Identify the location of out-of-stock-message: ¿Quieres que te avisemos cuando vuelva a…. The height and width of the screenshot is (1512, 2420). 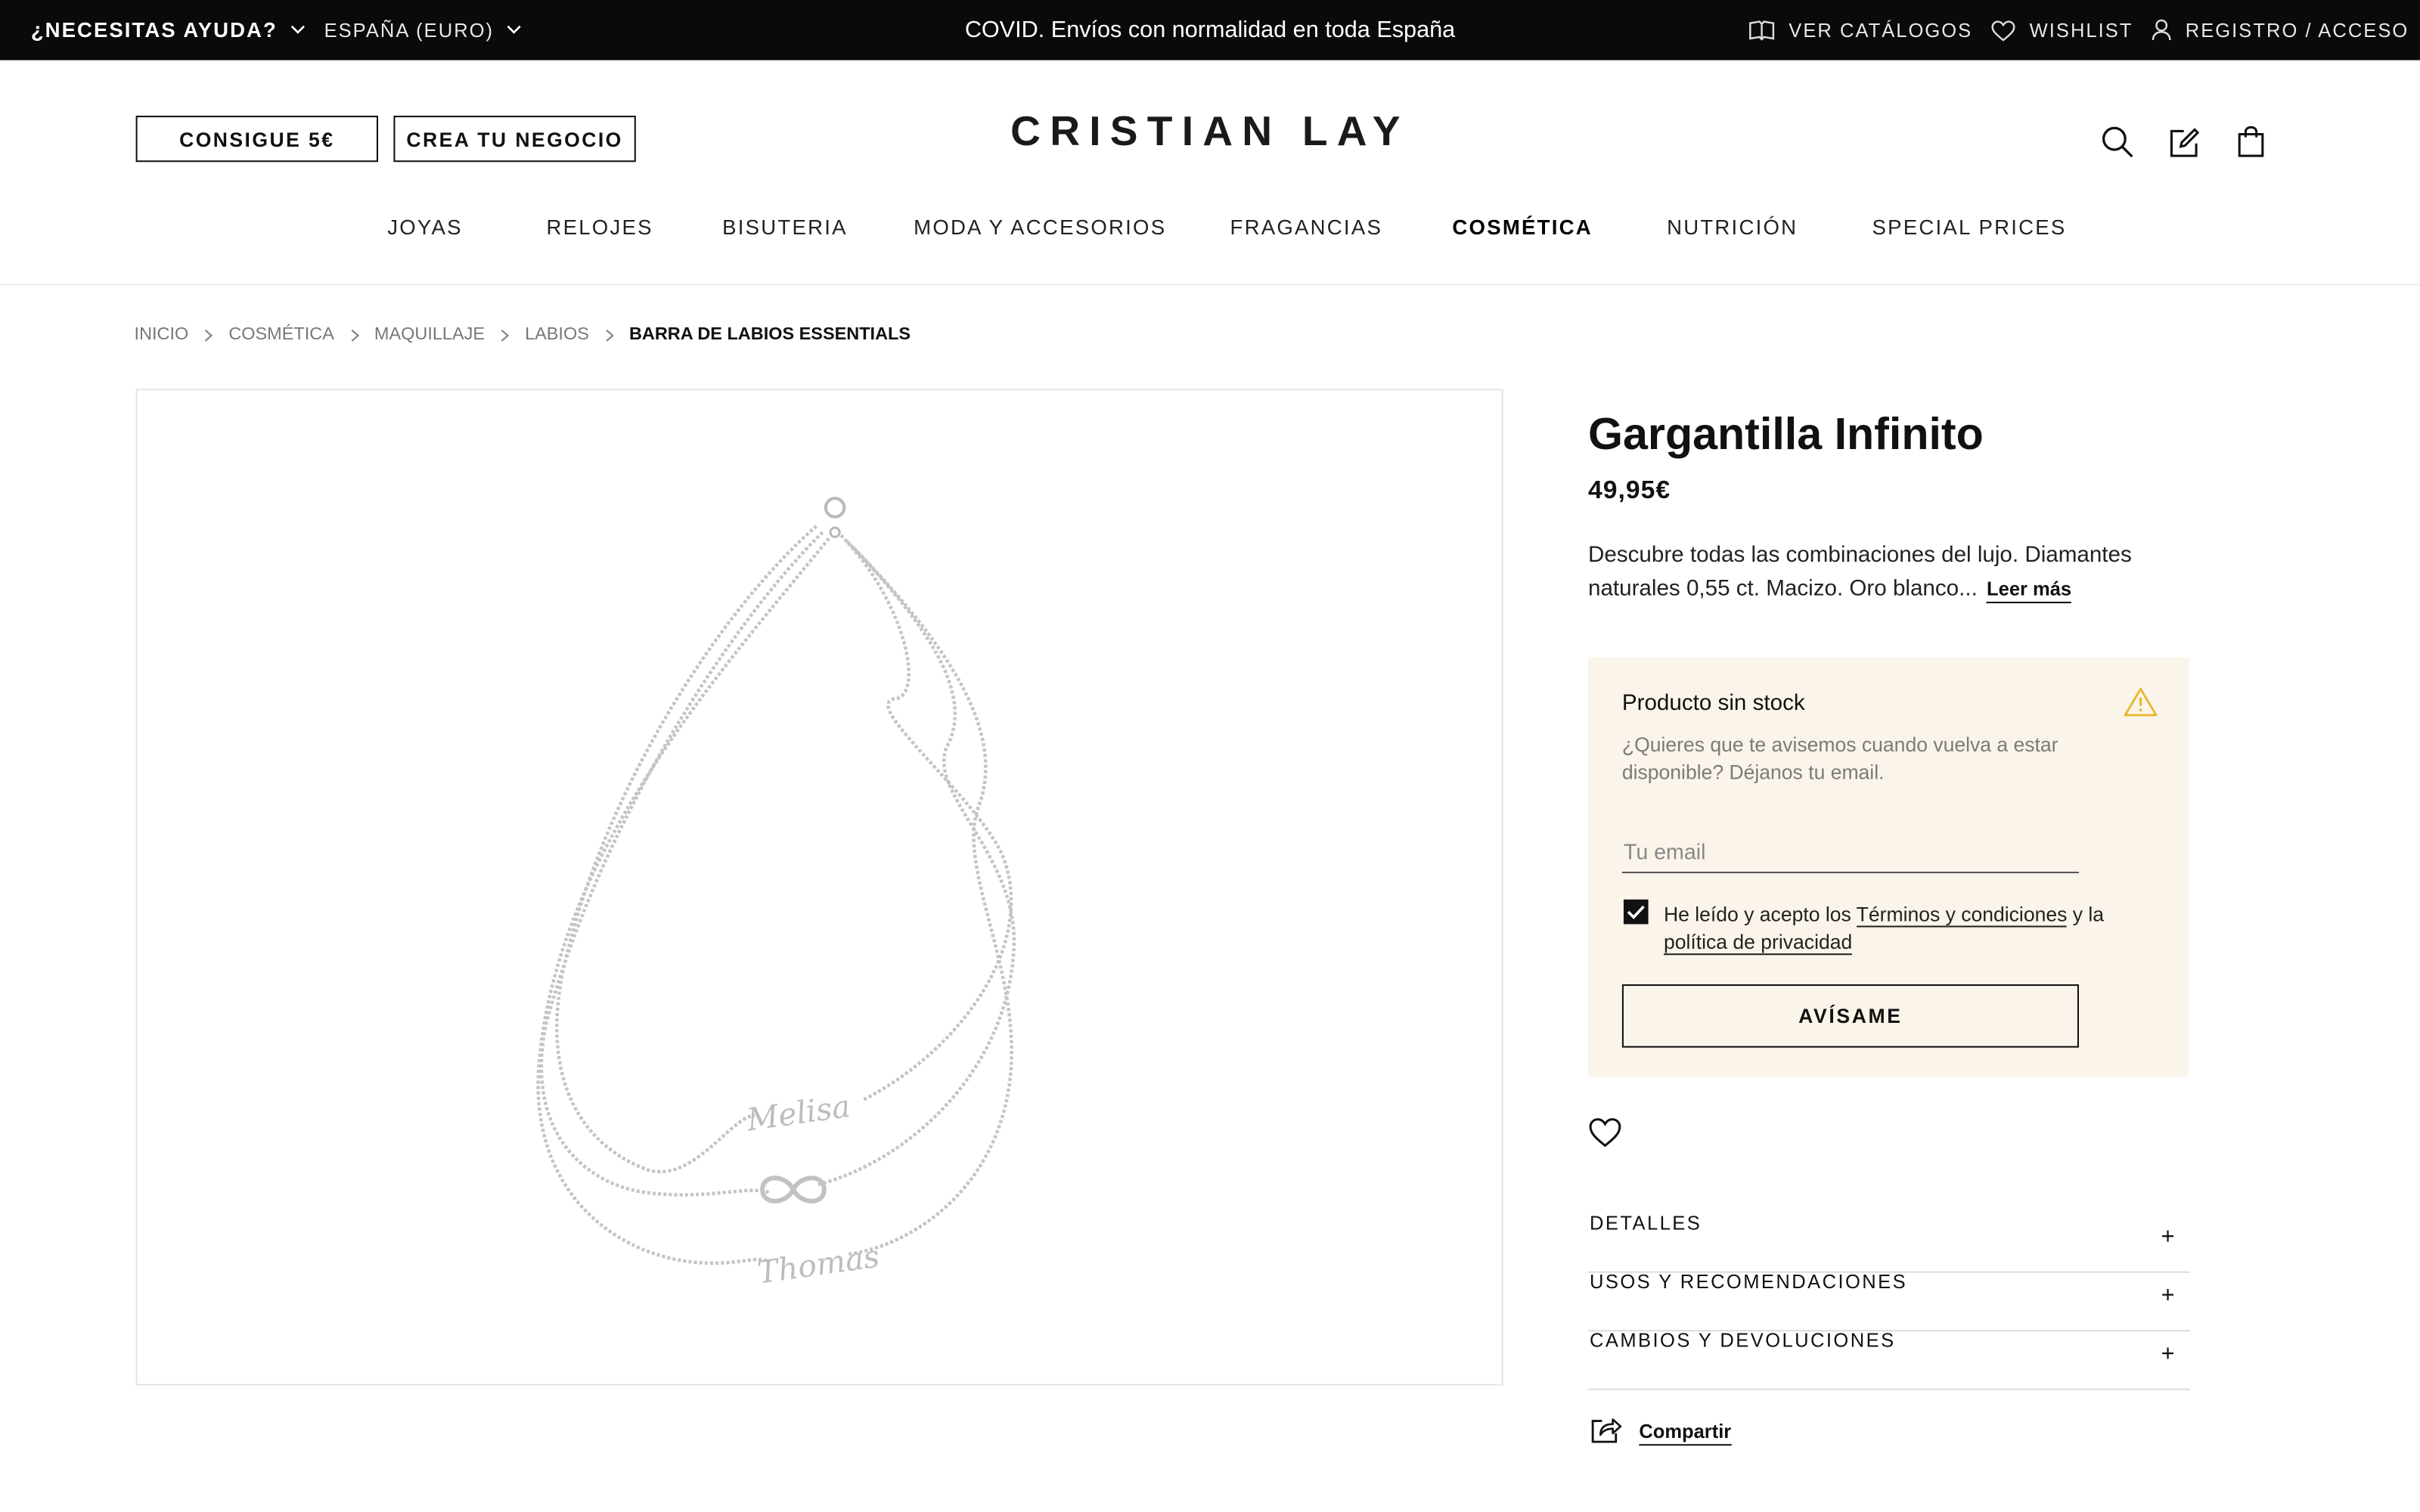
(1840, 759).